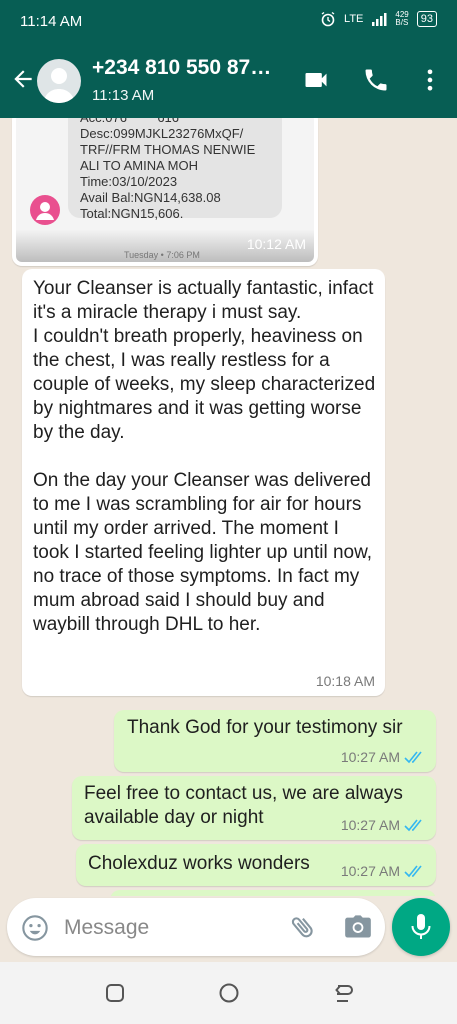 Image resolution: width=457 pixels, height=1024 pixels. Describe the element at coordinates (376, 80) in the screenshot. I see `phone-icon` at that location.